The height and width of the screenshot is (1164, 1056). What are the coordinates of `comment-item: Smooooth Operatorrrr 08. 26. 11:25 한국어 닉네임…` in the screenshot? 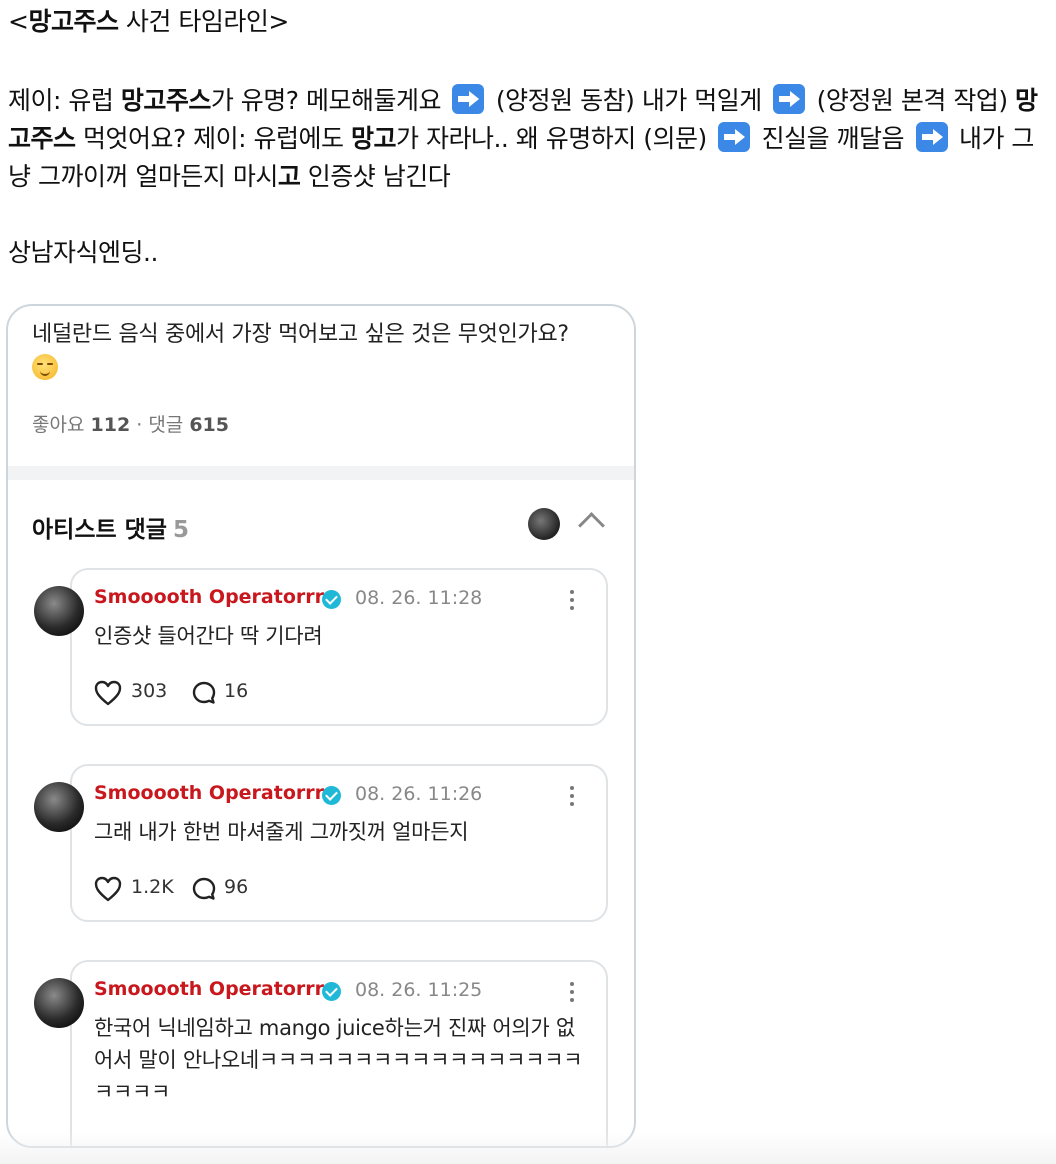 It's located at (321, 1053).